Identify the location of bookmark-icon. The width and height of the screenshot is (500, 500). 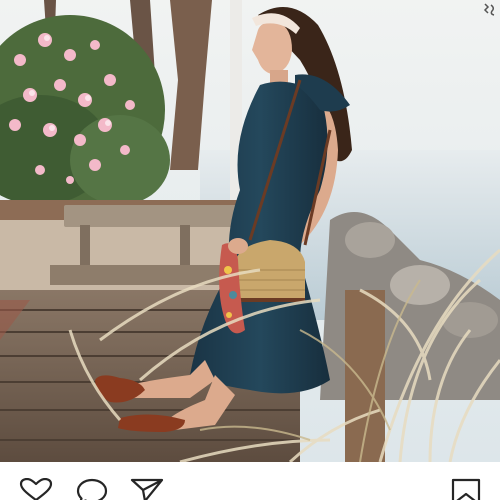
(466, 489).